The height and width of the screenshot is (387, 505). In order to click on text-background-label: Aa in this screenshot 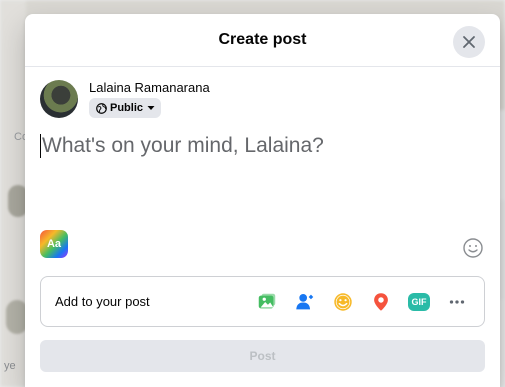, I will do `click(54, 244)`.